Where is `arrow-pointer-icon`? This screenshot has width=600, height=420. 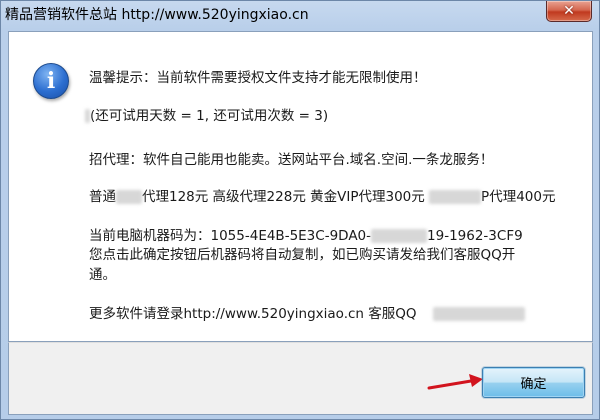 arrow-pointer-icon is located at coordinates (455, 382).